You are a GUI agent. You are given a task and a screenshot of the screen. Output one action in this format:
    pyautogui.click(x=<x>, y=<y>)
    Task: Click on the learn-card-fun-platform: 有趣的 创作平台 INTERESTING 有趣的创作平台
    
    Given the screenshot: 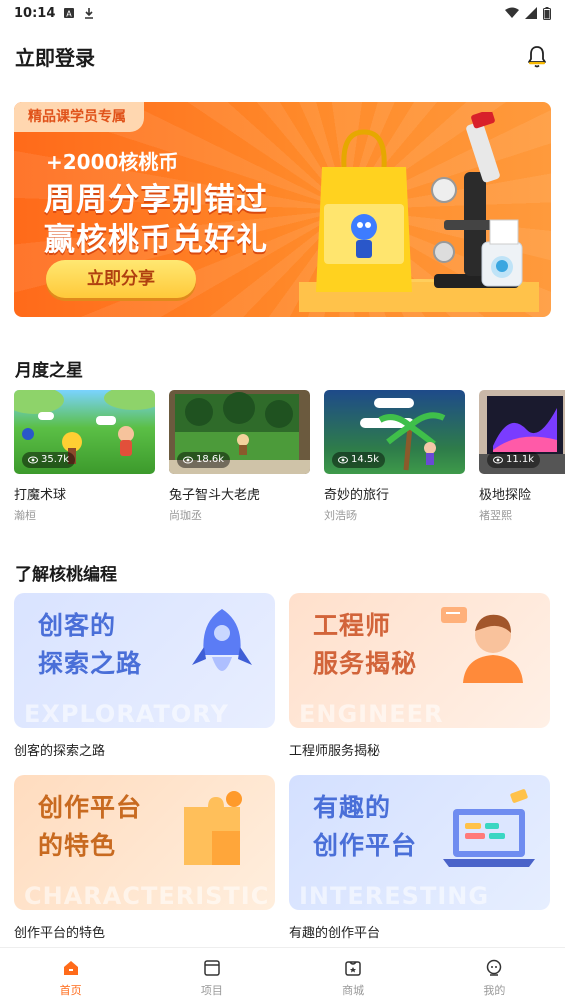 What is the action you would take?
    pyautogui.click(x=419, y=858)
    